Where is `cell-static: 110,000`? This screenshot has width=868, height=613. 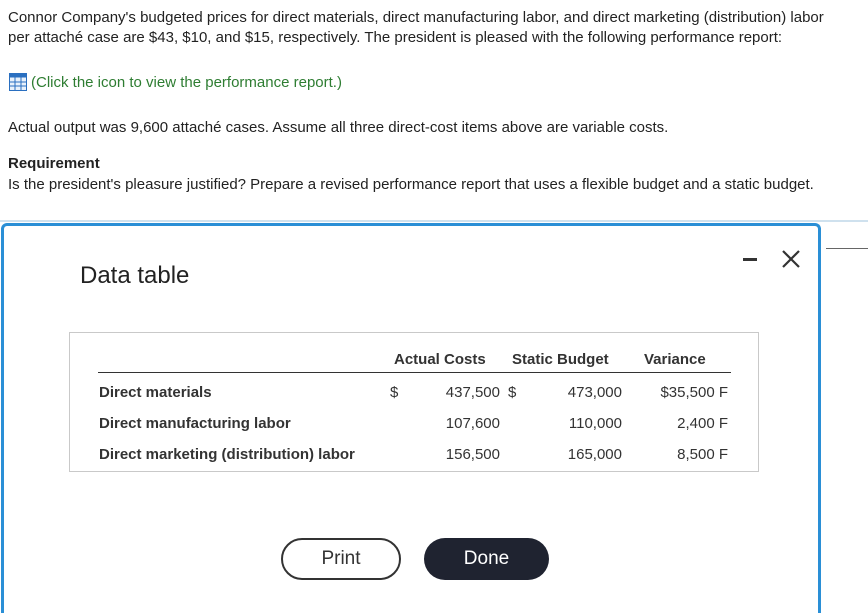 cell-static: 110,000 is located at coordinates (595, 423).